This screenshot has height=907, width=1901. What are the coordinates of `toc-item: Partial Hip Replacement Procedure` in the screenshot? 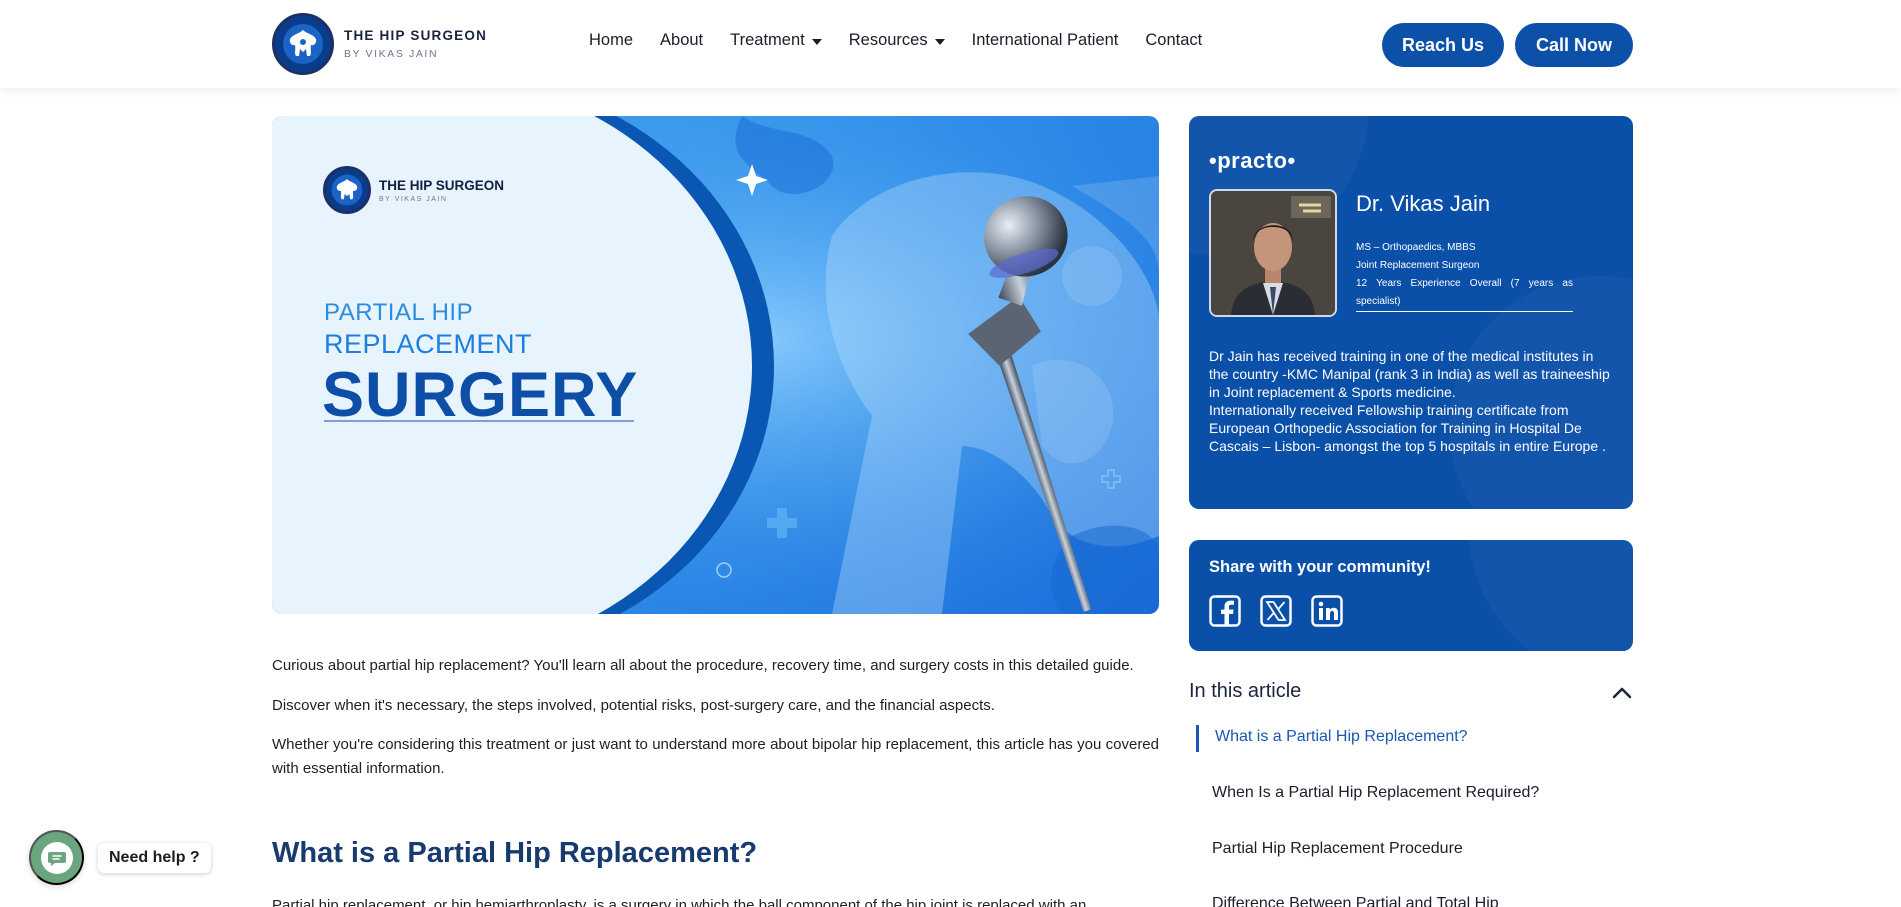 It's located at (1337, 849).